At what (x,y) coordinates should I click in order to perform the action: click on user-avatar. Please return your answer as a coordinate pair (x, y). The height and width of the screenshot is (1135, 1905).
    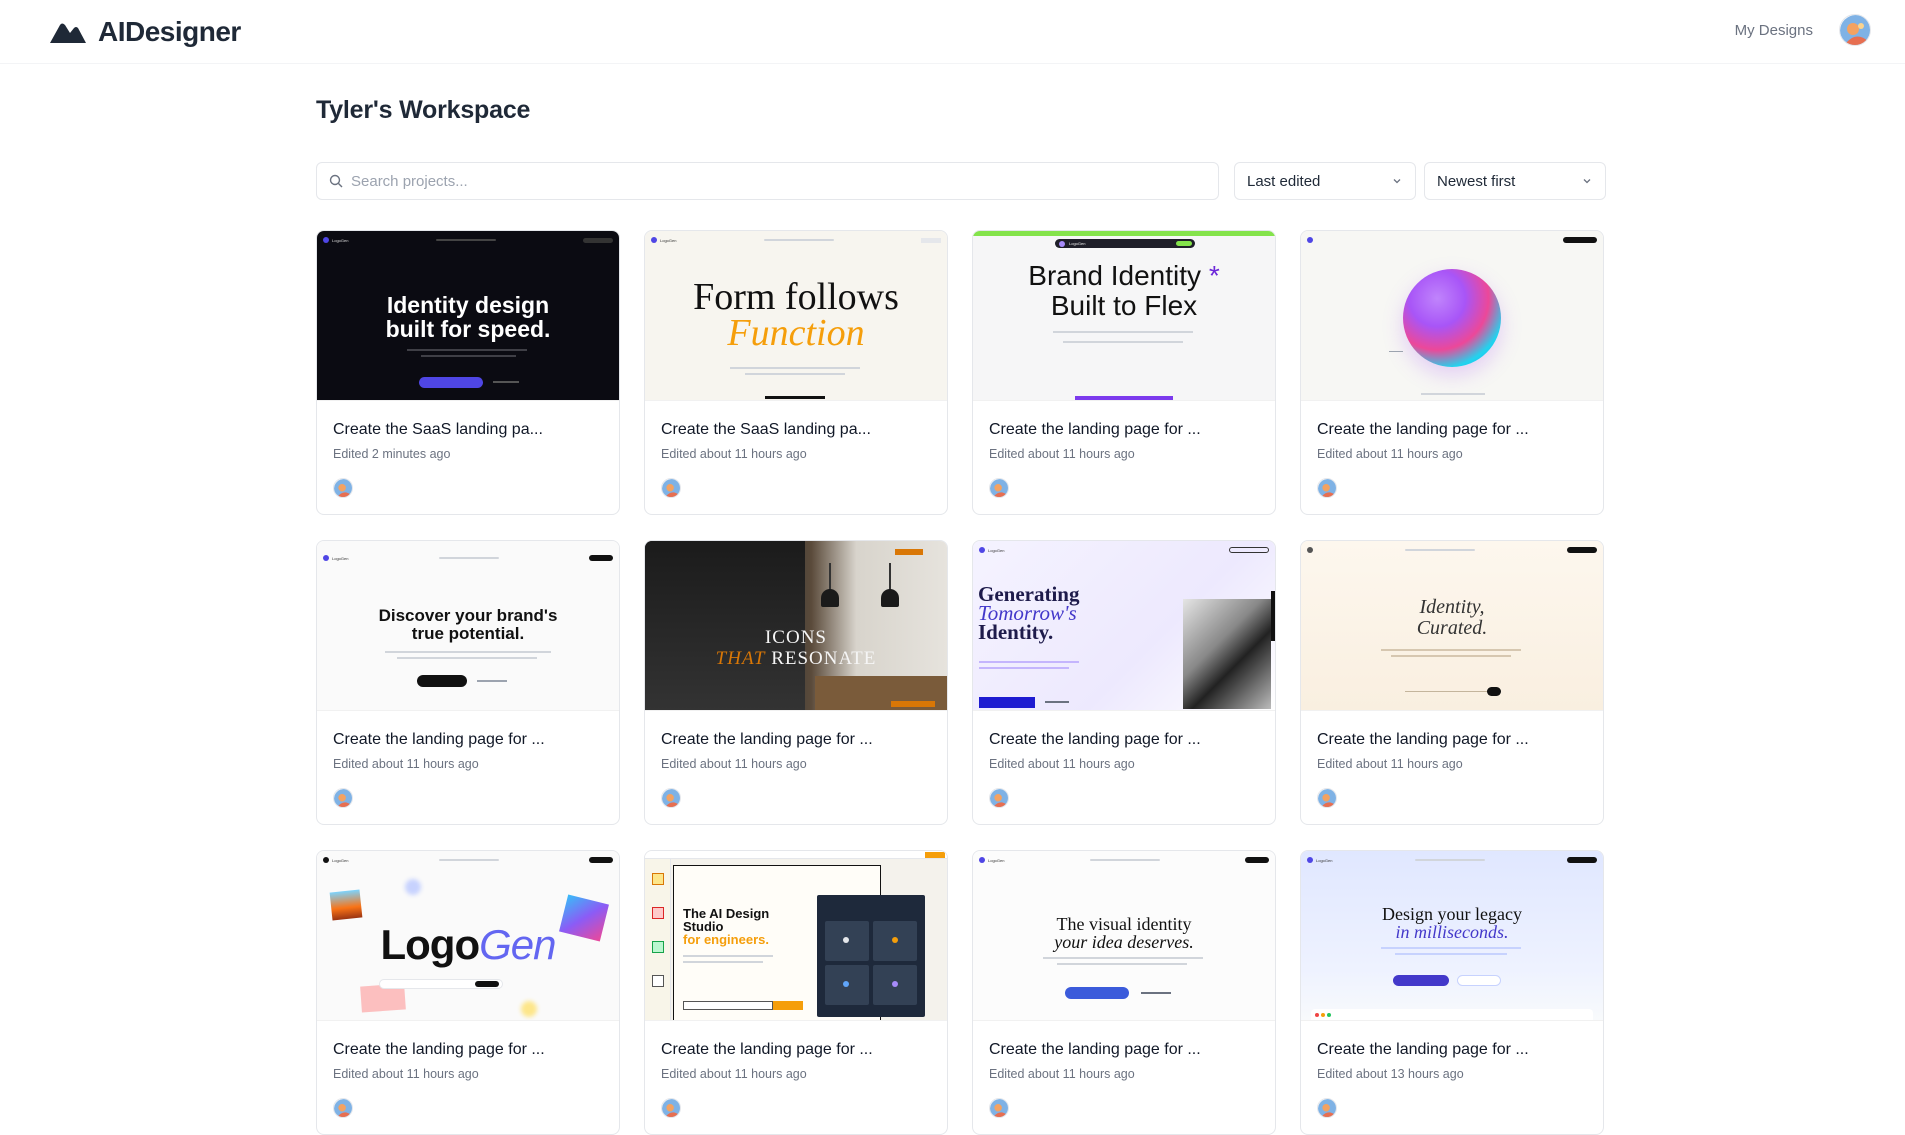
    Looking at the image, I should click on (1855, 30).